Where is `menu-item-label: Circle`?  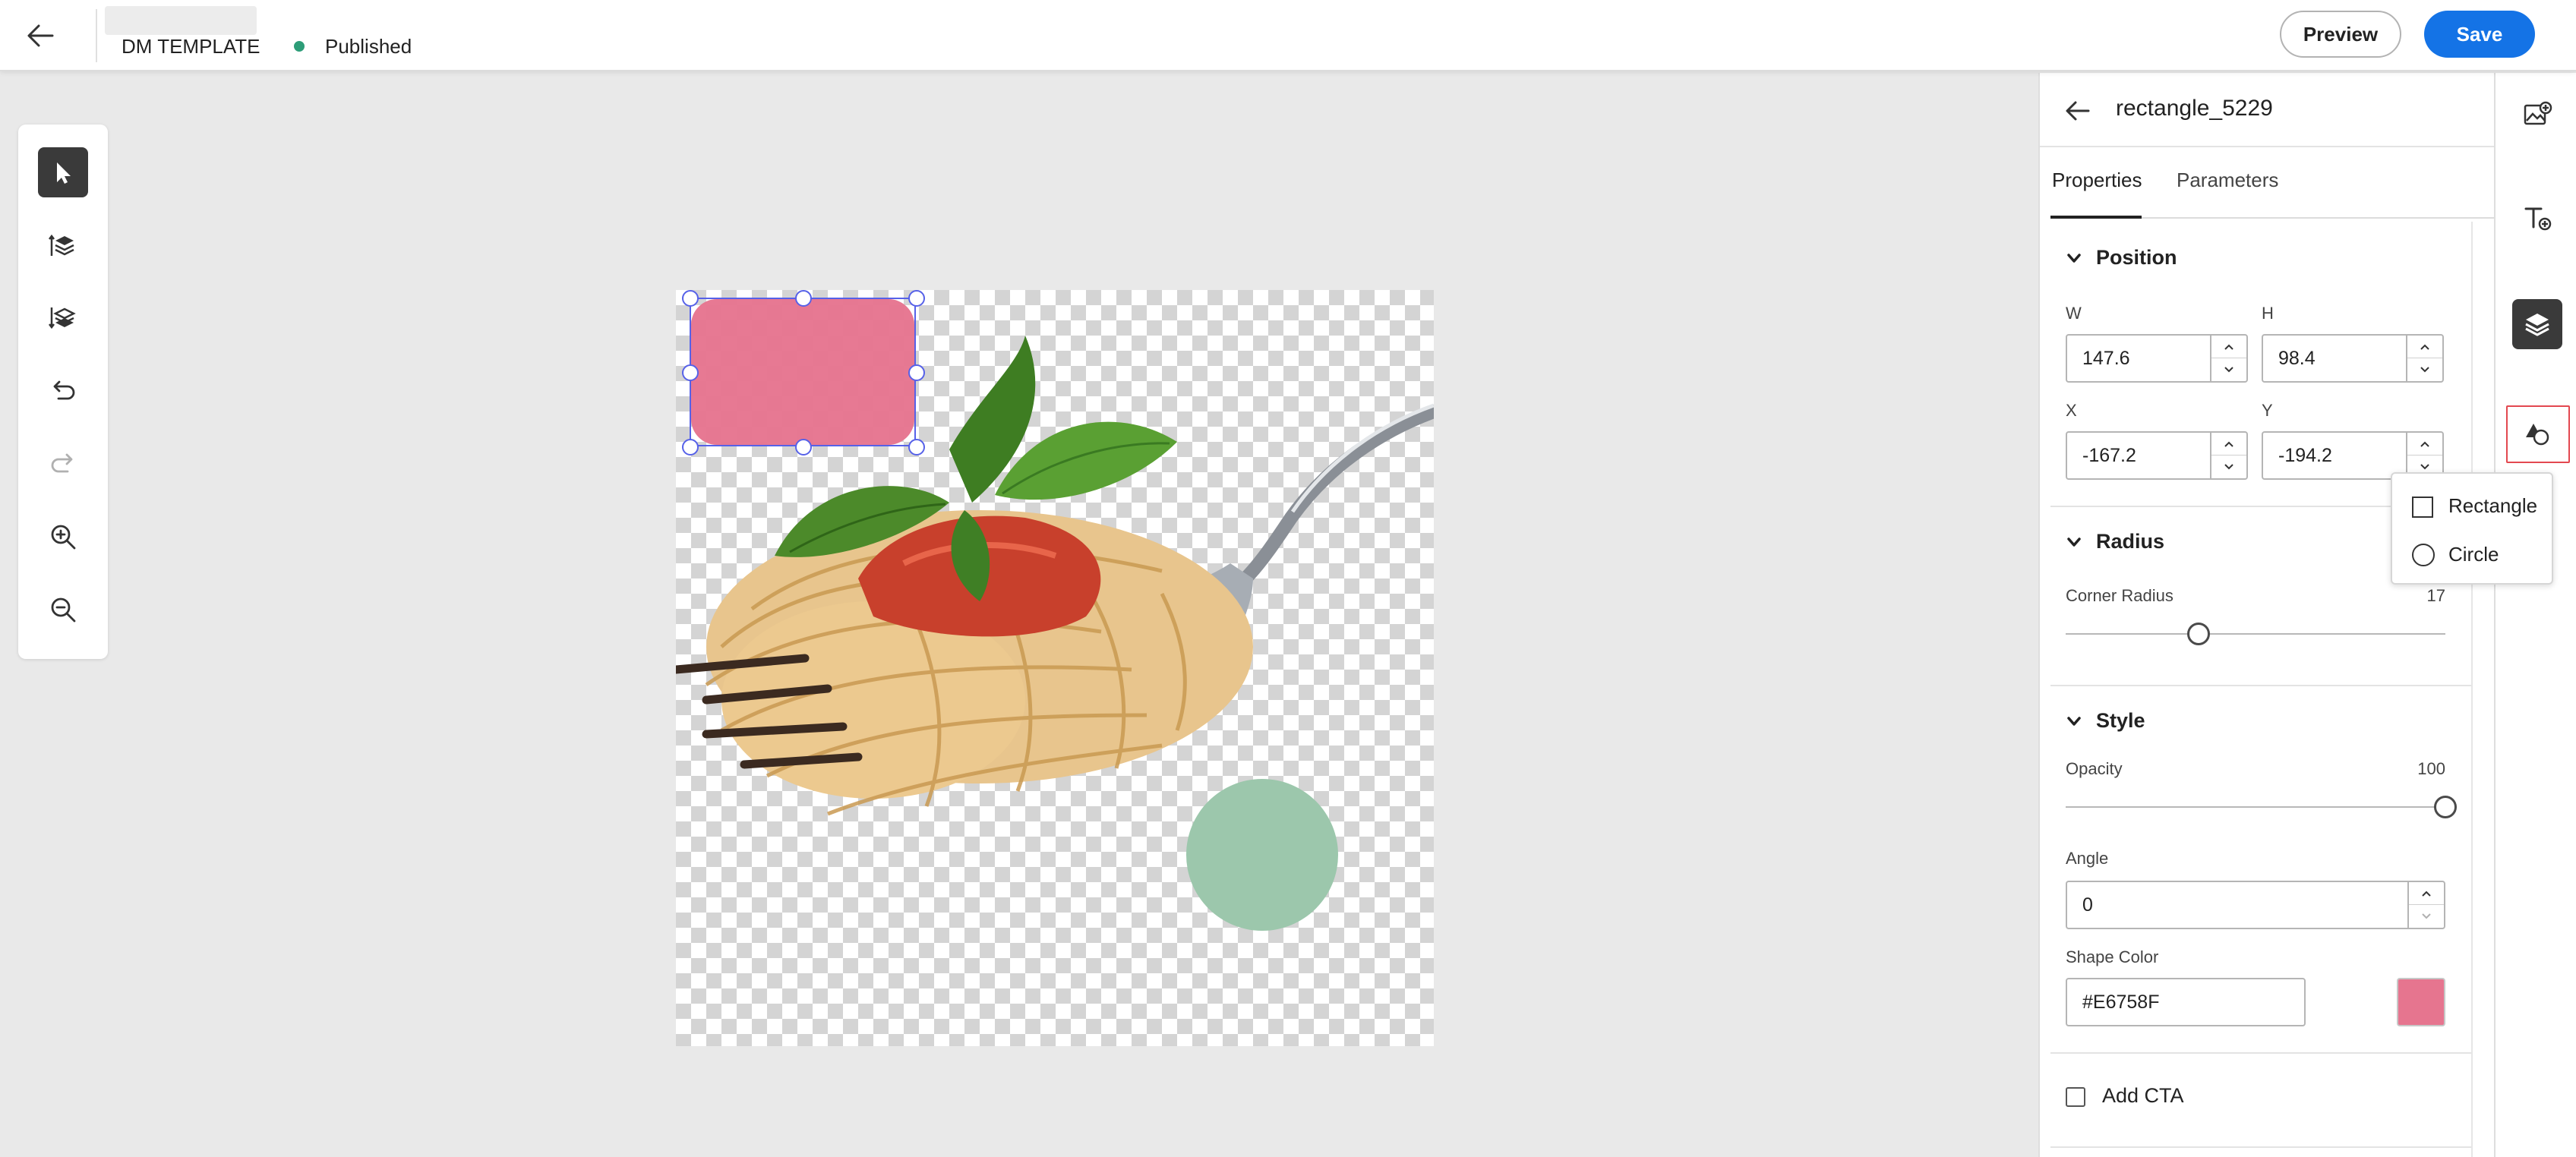 menu-item-label: Circle is located at coordinates (2473, 554).